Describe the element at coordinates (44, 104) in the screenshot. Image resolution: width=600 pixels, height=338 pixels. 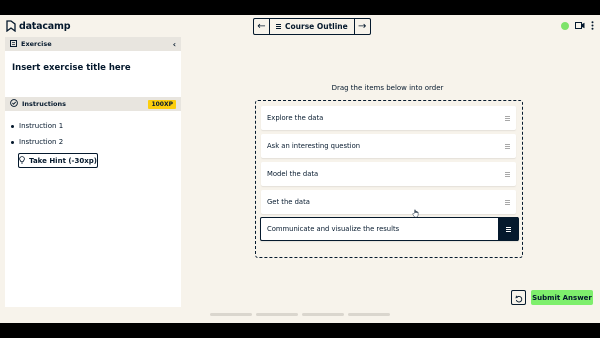
I see `instructions-label: Instructions` at that location.